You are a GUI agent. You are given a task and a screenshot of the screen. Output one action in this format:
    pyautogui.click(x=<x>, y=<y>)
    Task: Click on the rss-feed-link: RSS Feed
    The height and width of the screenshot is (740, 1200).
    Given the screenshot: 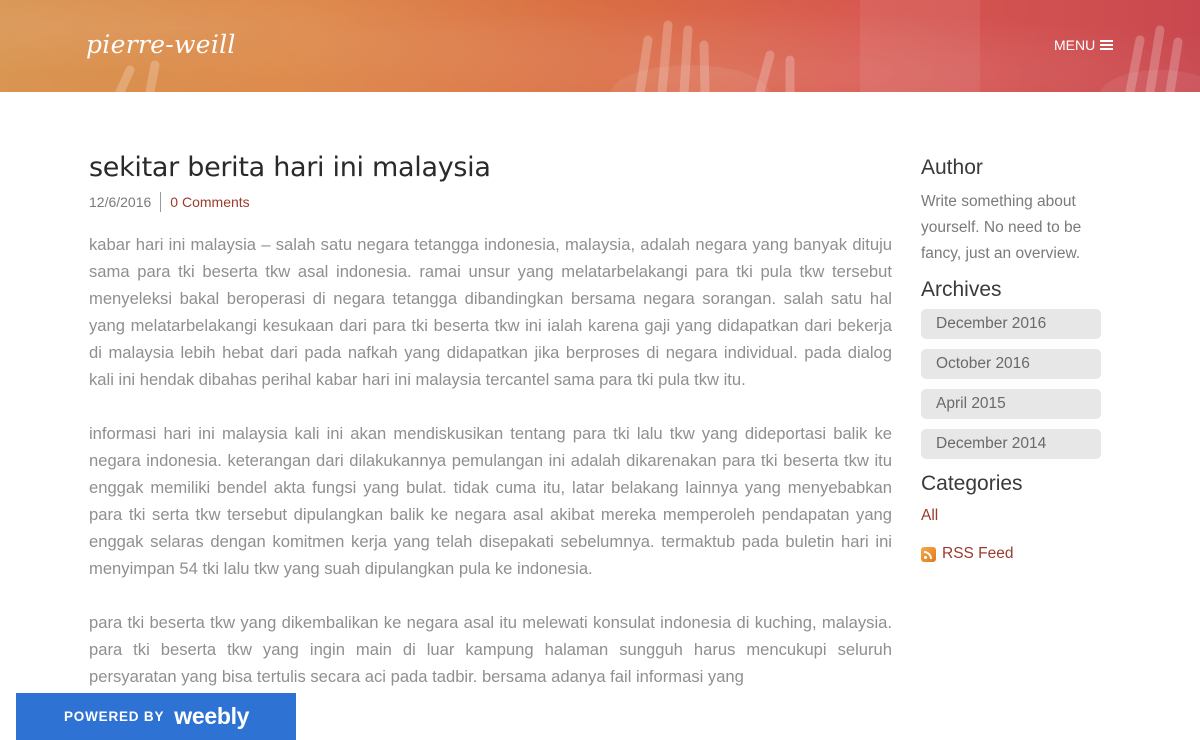 What is the action you would take?
    pyautogui.click(x=1011, y=554)
    